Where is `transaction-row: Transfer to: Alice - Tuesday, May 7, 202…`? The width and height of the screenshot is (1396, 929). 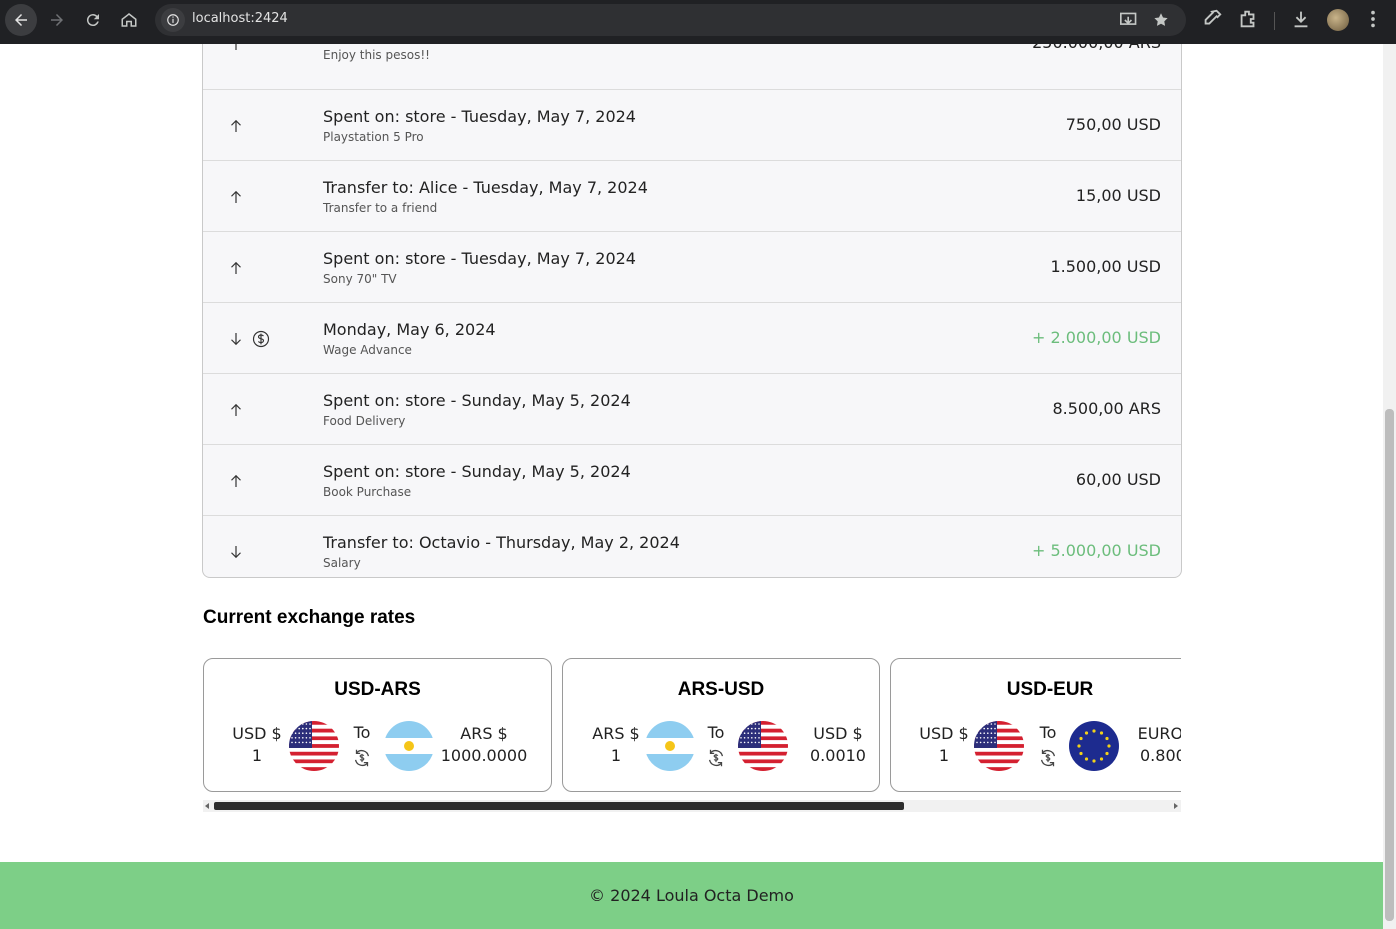 transaction-row: Transfer to: Alice - Tuesday, May 7, 202… is located at coordinates (692, 195).